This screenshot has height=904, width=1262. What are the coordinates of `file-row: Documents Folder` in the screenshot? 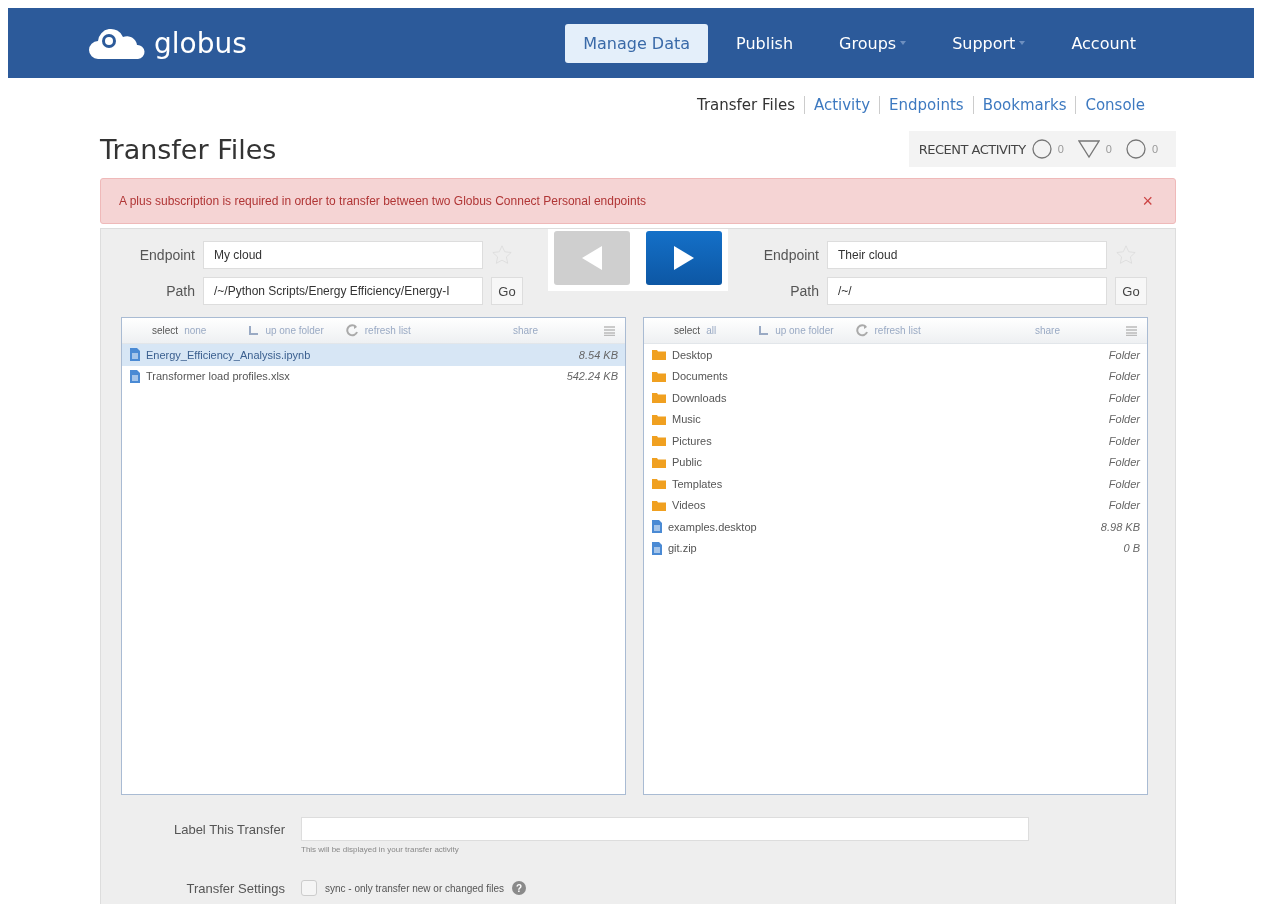 It's located at (895, 376).